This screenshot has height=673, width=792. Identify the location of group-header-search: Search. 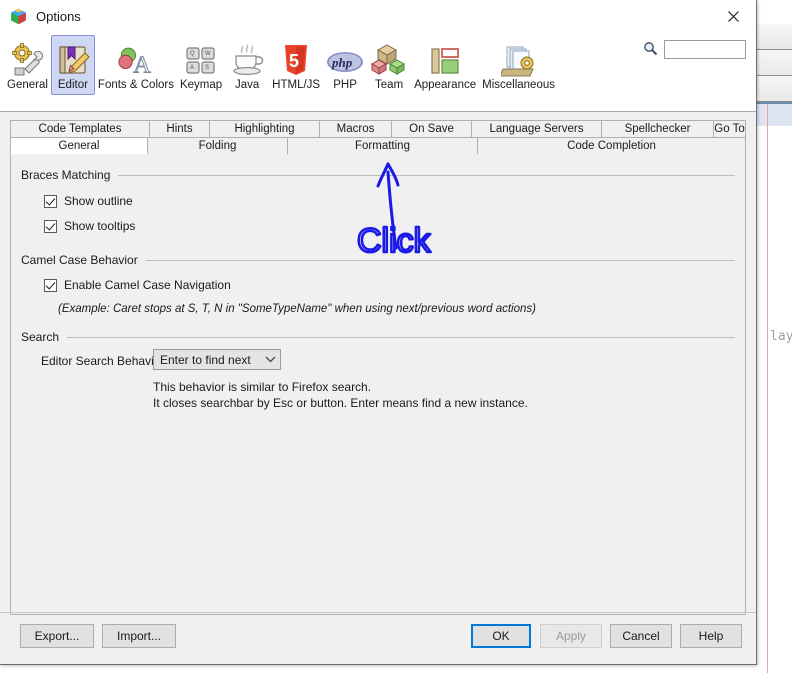
(378, 337).